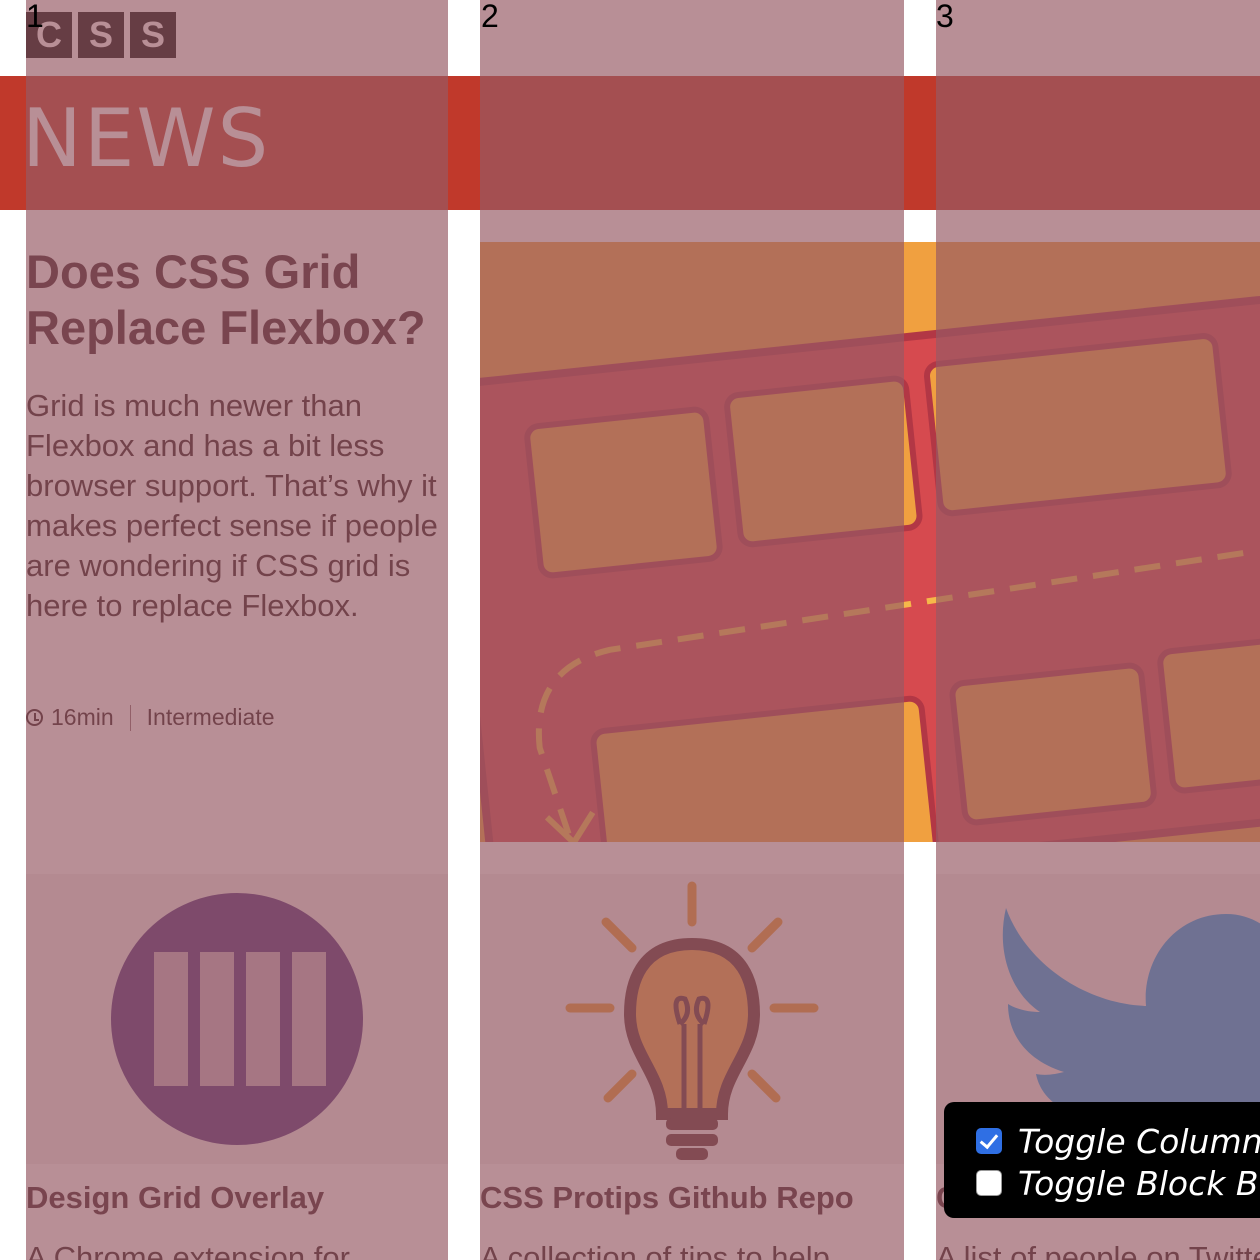 Image resolution: width=1260 pixels, height=1260 pixels. I want to click on grid-column-number-3: 3, so click(945, 17).